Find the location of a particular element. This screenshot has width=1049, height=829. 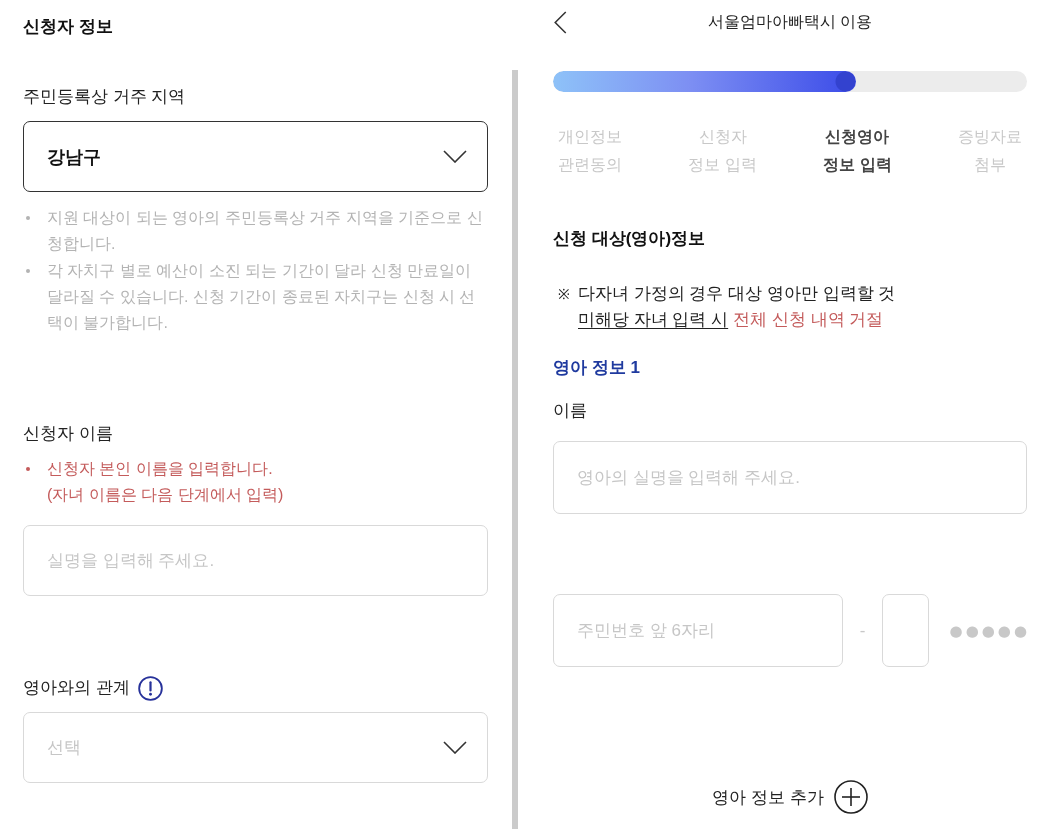

back-icon is located at coordinates (560, 22).